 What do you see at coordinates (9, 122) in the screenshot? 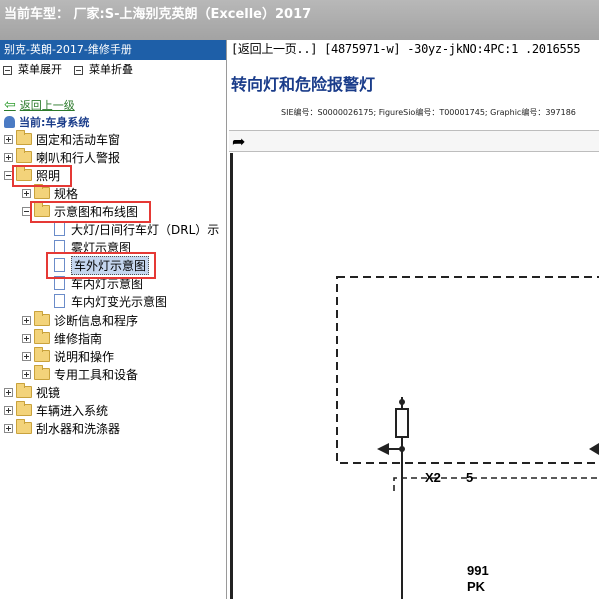
I see `system-icon` at bounding box center [9, 122].